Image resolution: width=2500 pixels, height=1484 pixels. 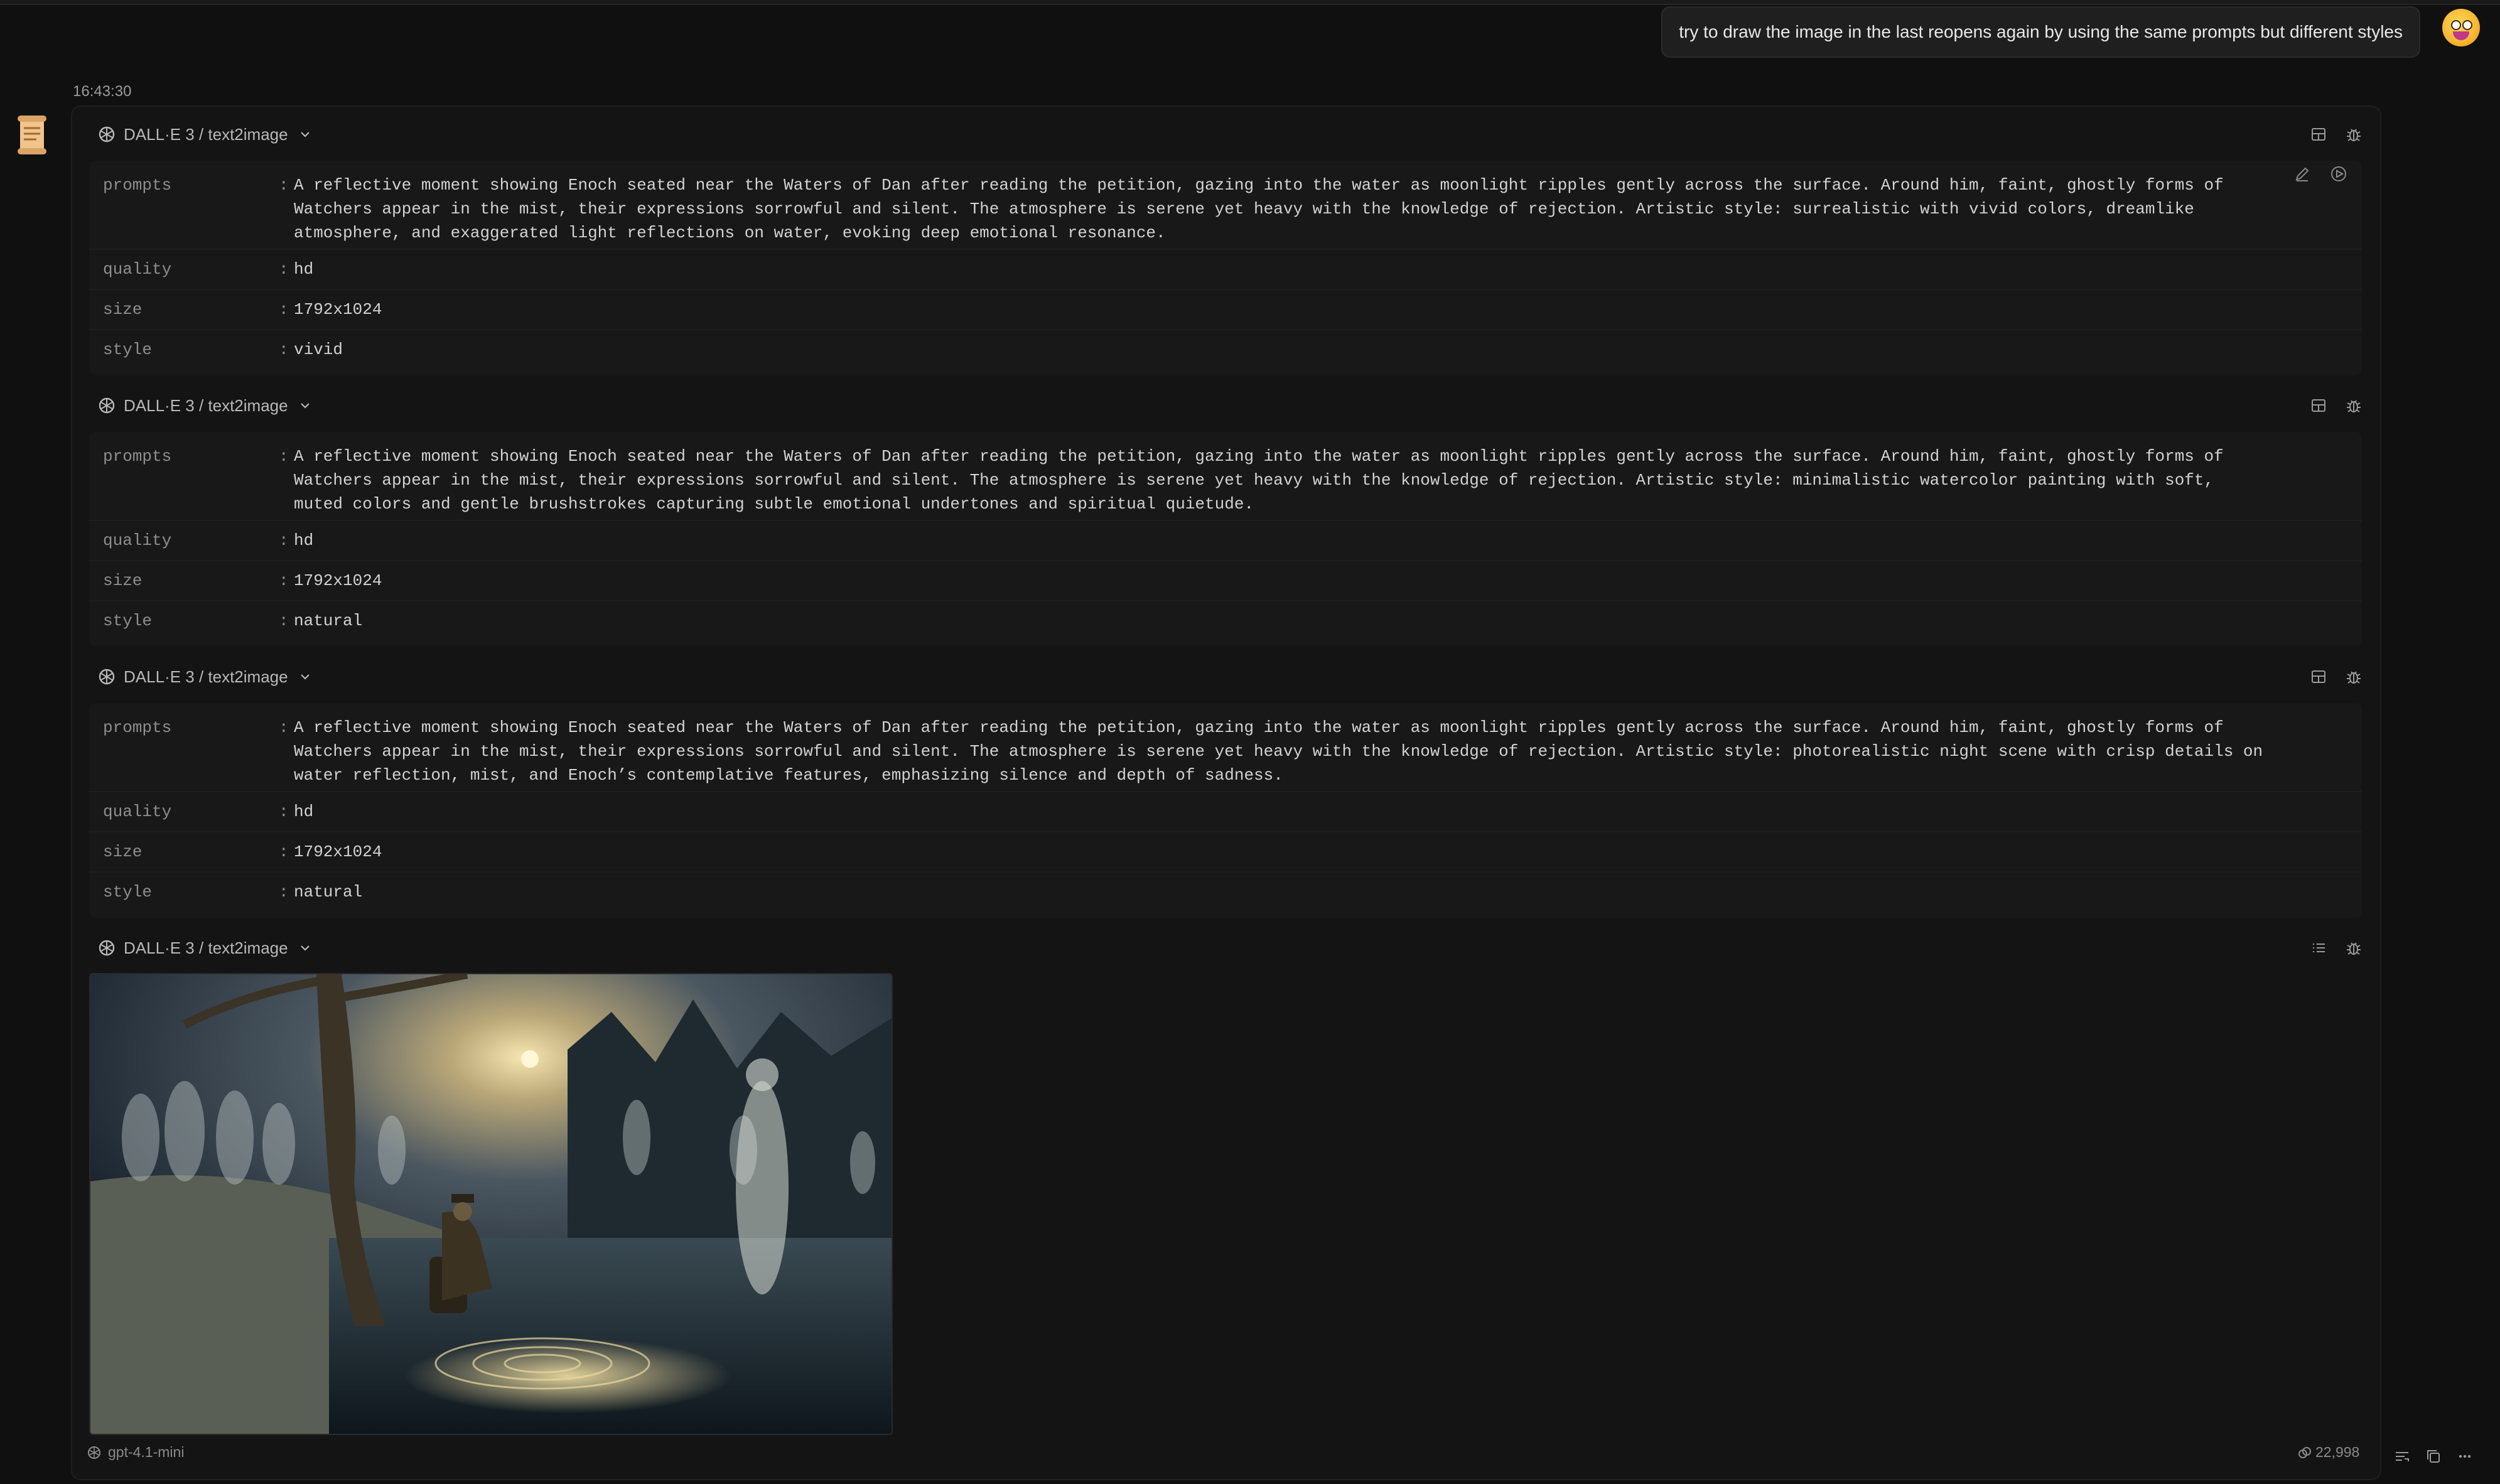 What do you see at coordinates (319, 349) in the screenshot?
I see `param-value: vivid` at bounding box center [319, 349].